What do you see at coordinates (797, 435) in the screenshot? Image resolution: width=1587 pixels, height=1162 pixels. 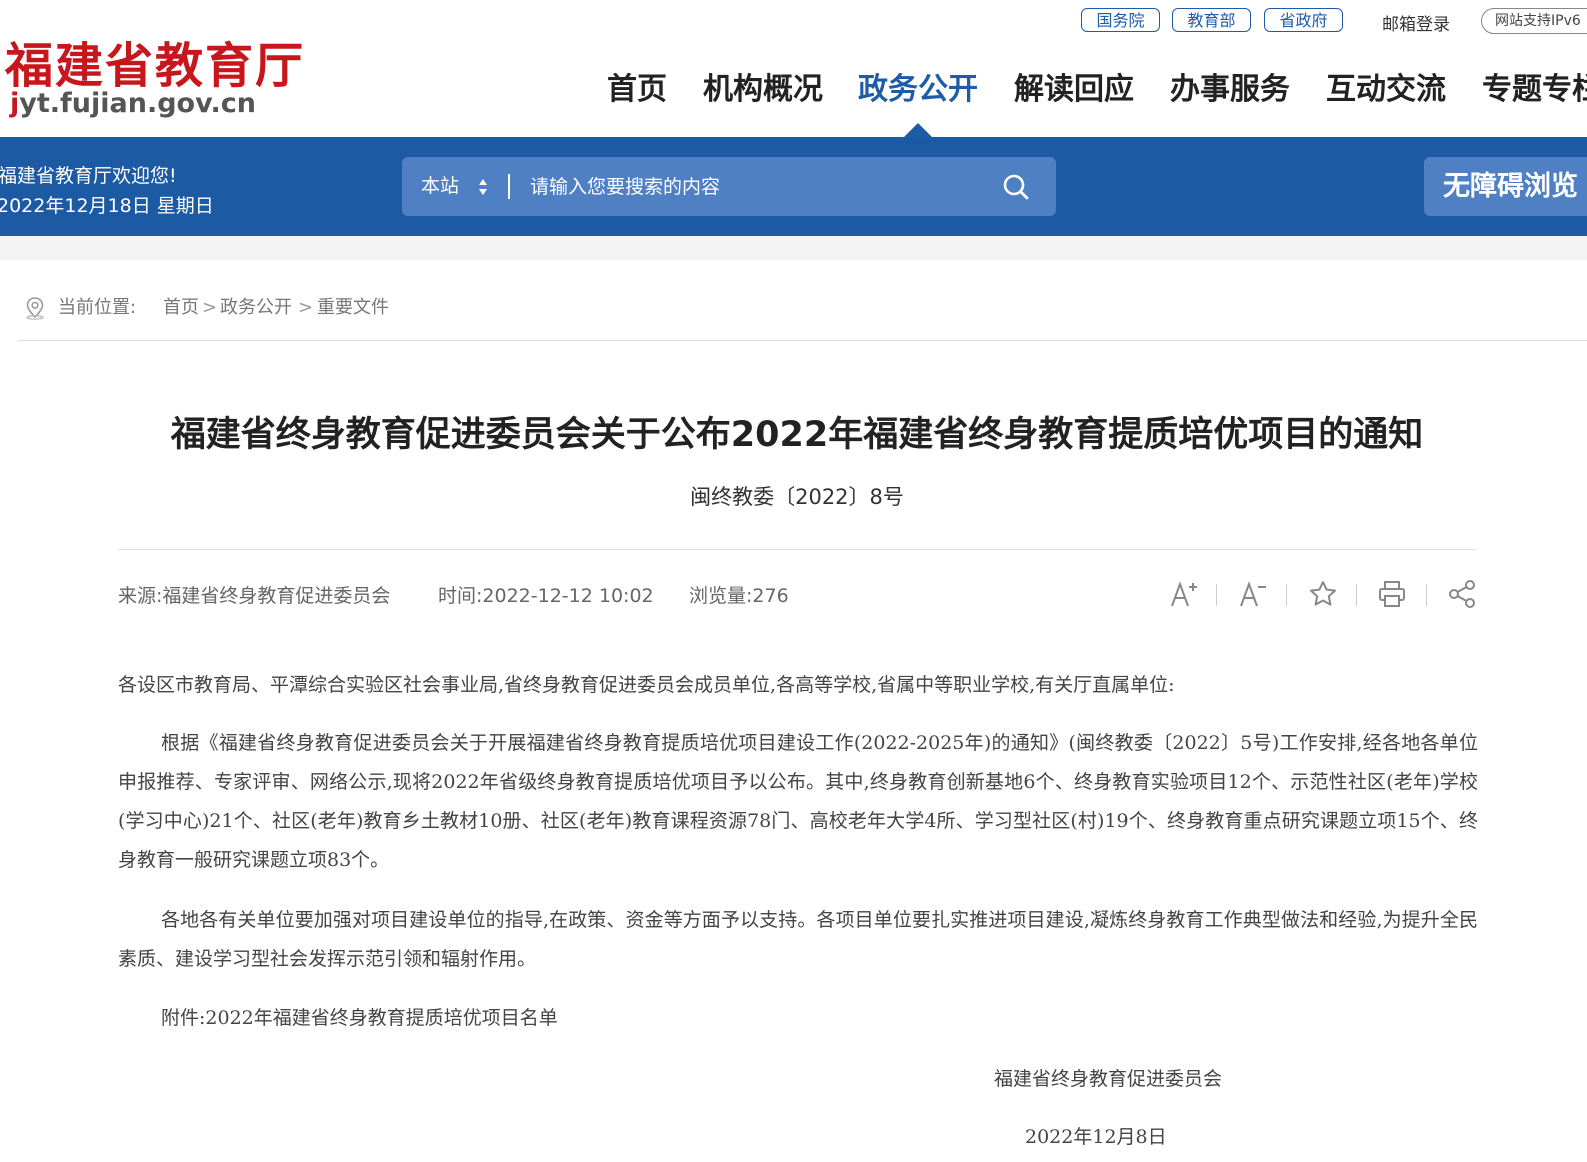 I see `article-title: 福建省终身教育促进委员会关于公布2022年福建省终身教育提质培优项目的通知` at bounding box center [797, 435].